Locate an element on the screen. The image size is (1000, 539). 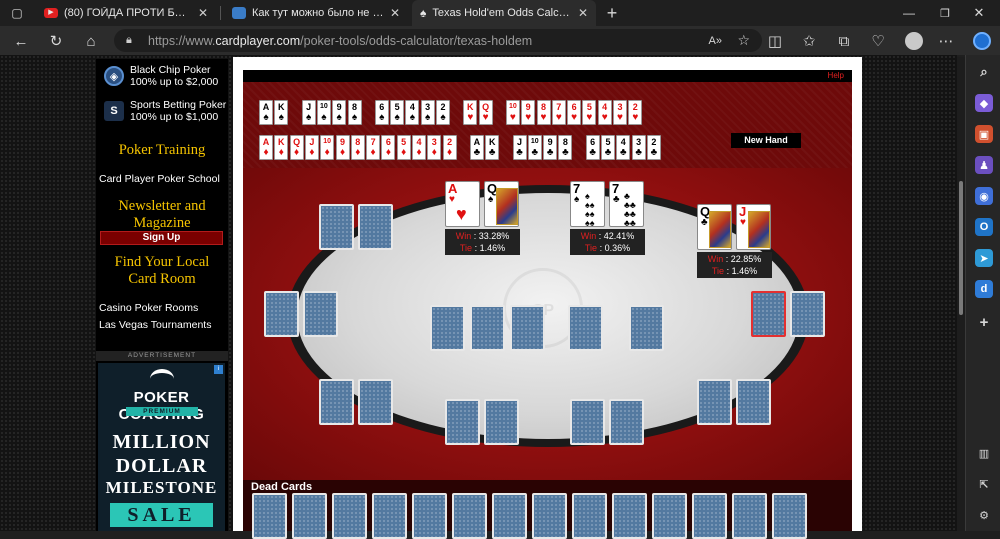
search-icon: ⌕ is located at coordinates (984, 72).